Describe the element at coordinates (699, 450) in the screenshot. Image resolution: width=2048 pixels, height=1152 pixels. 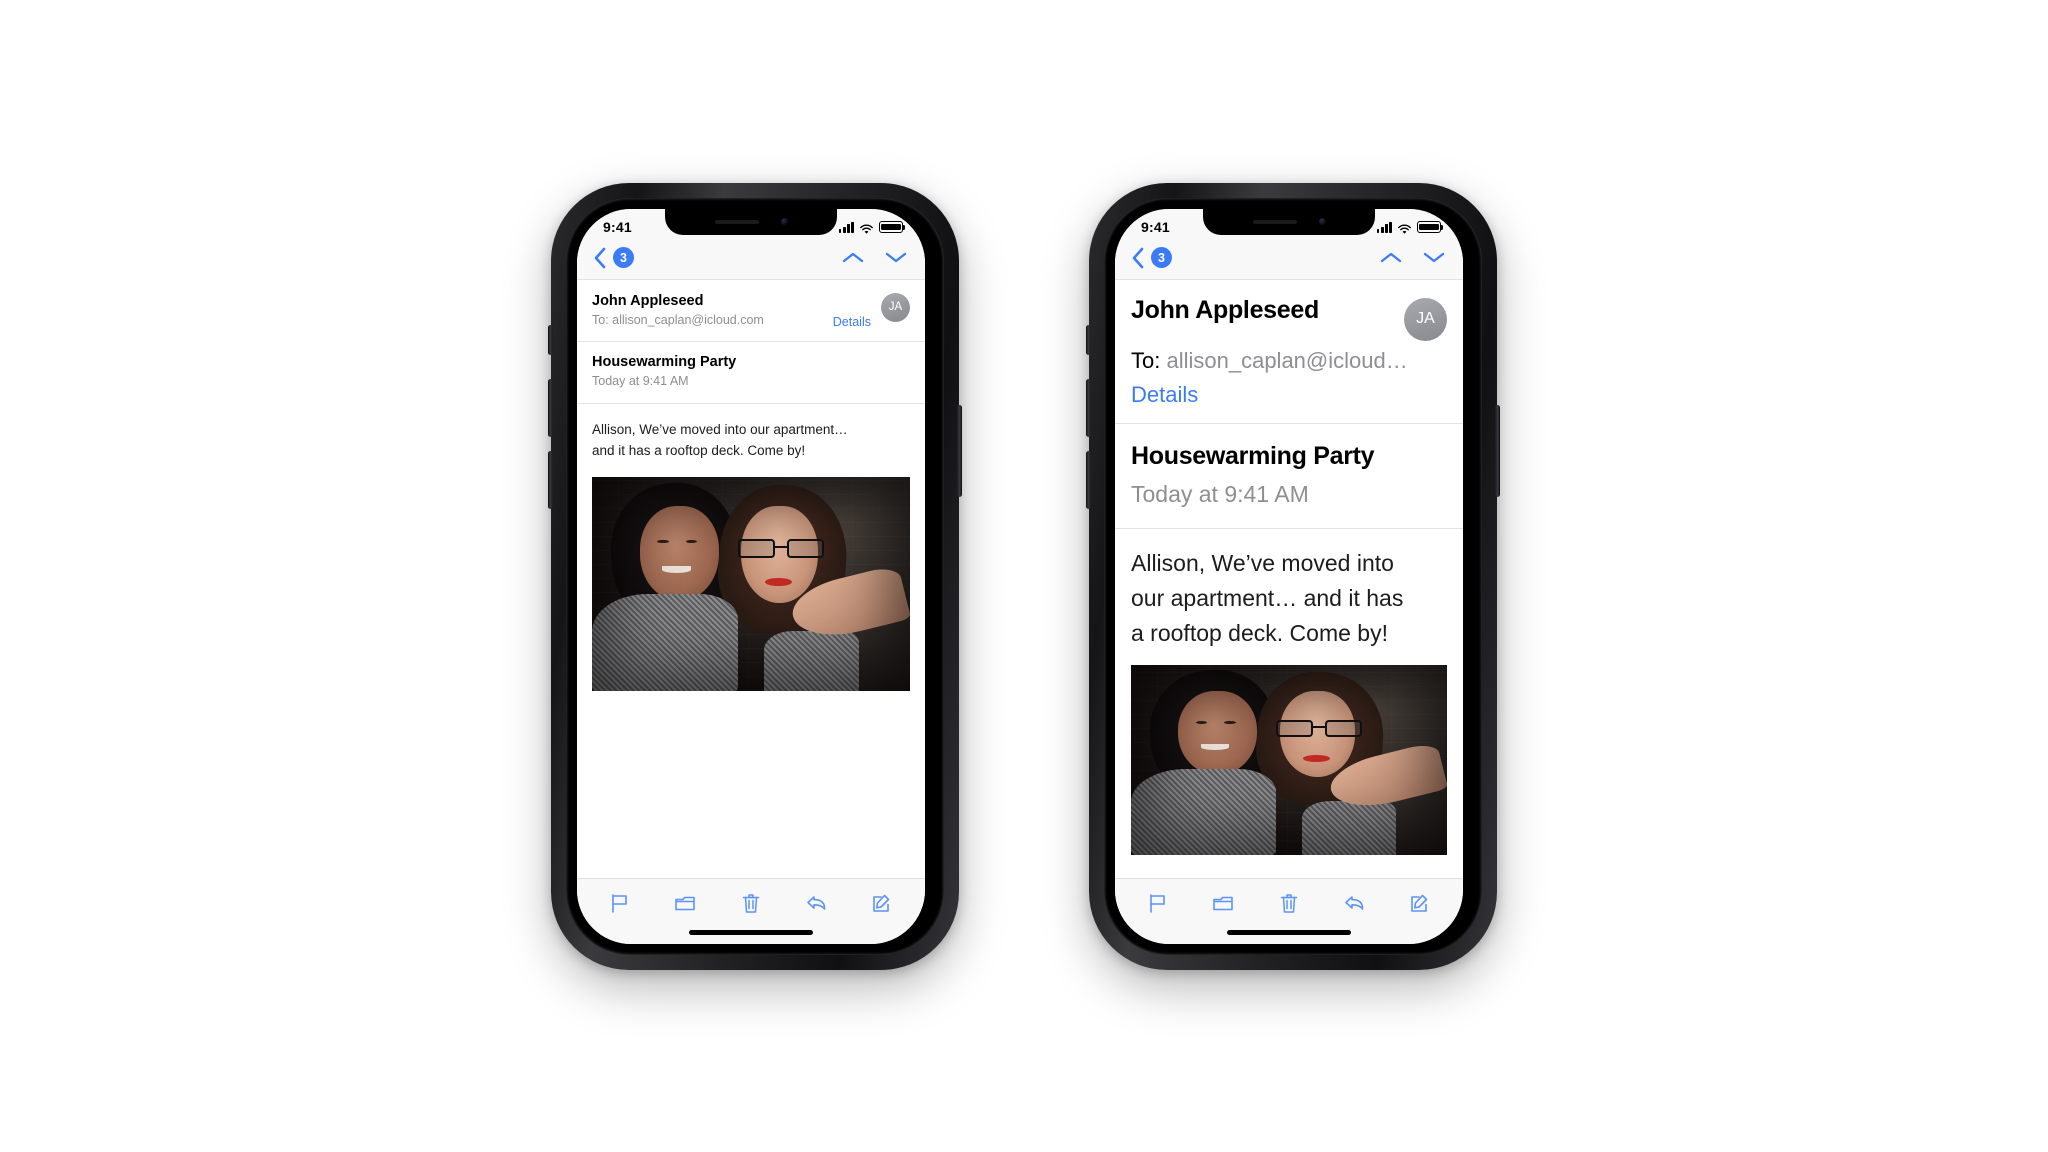
I see `body-line: and it has a rooftop deck. Come by!` at that location.